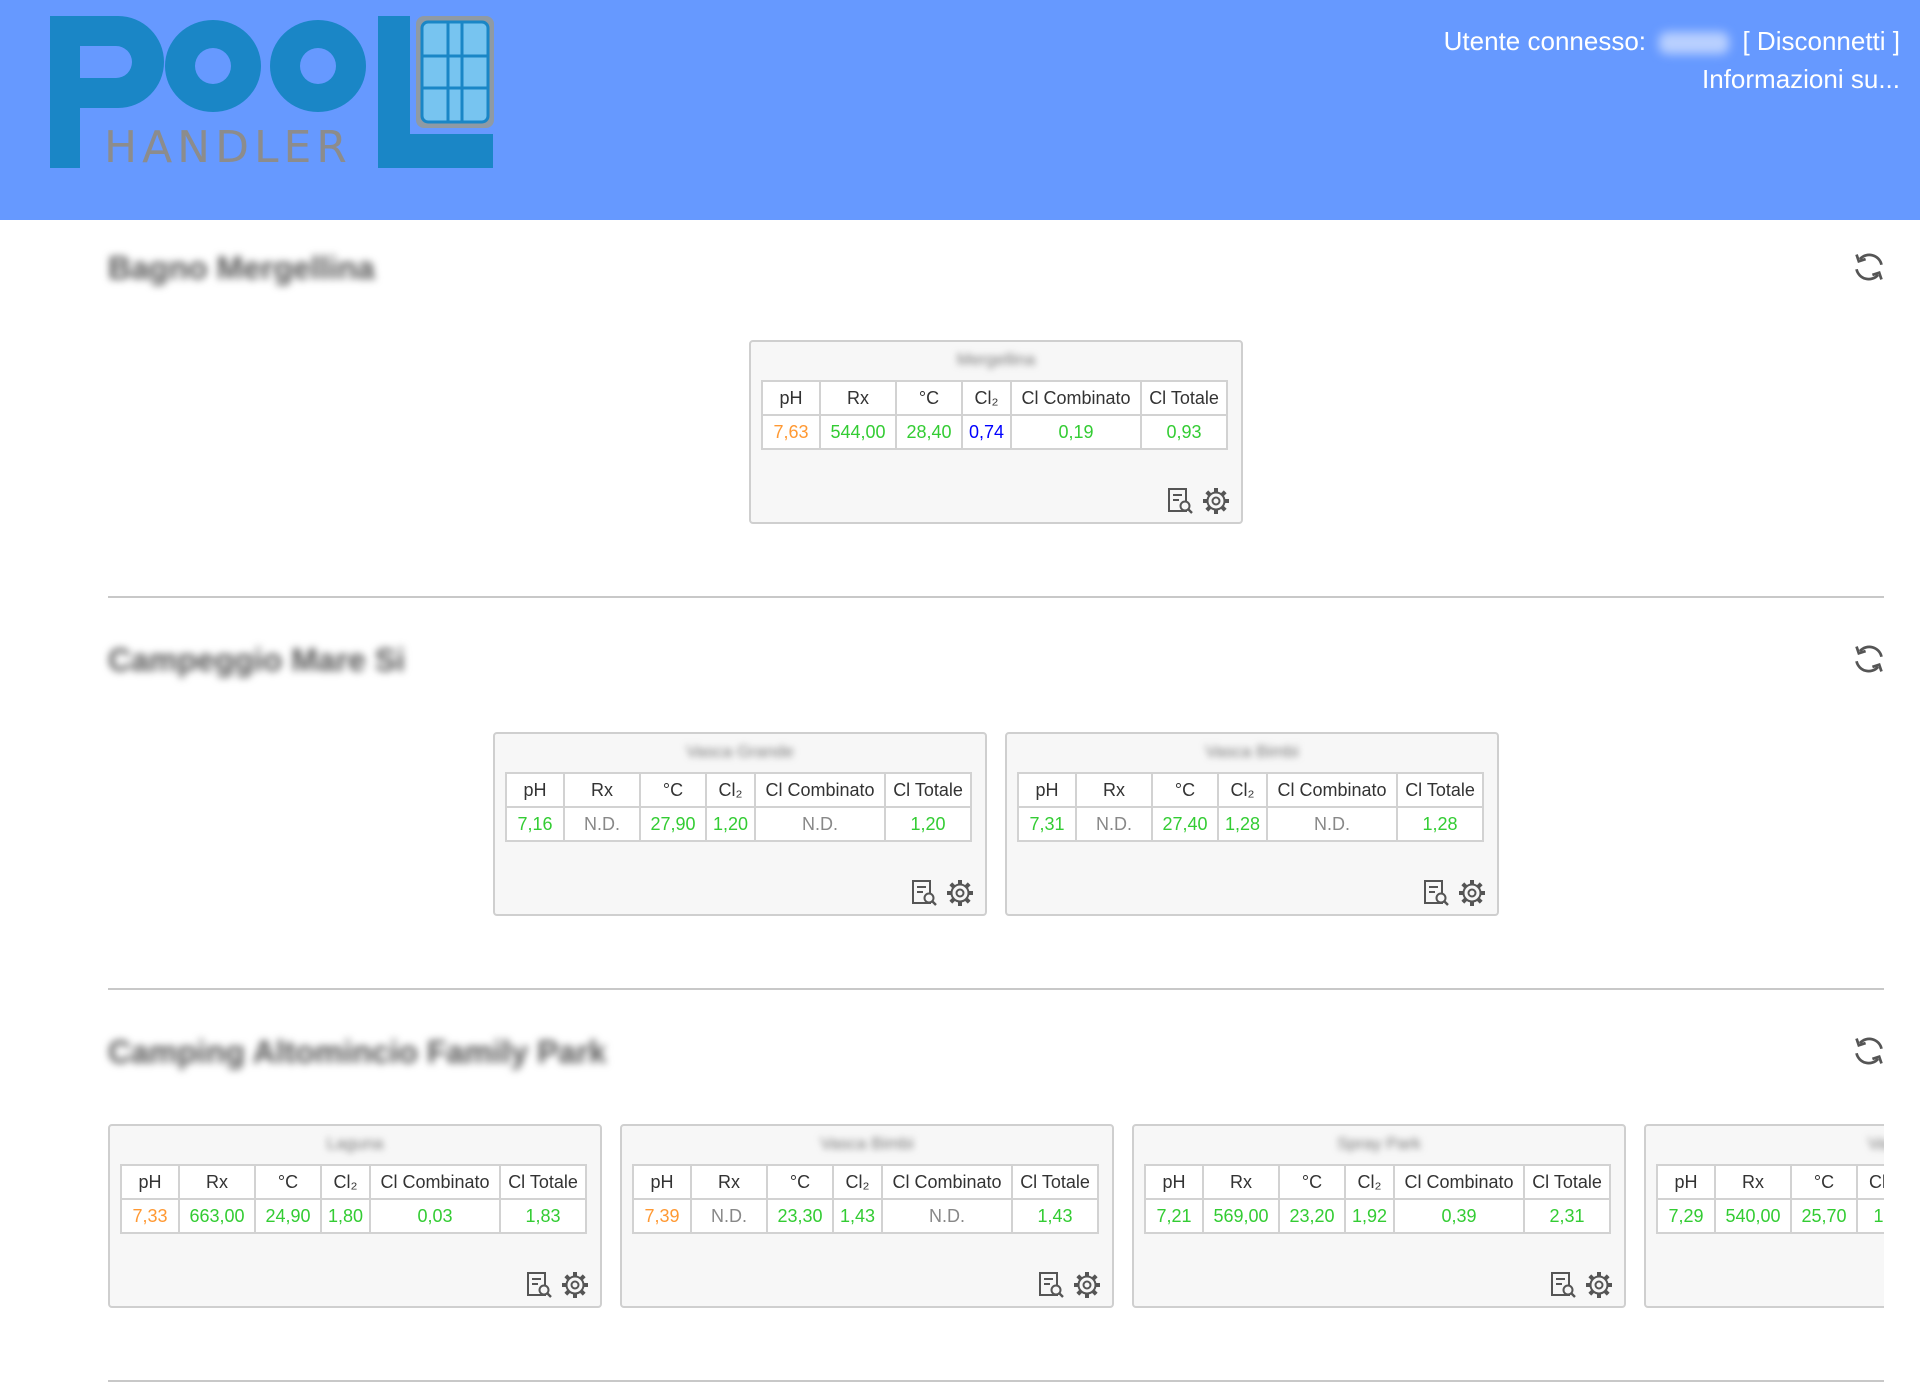 The height and width of the screenshot is (1387, 1920). What do you see at coordinates (1047, 824) in the screenshot?
I see `measure-value: 7,31` at bounding box center [1047, 824].